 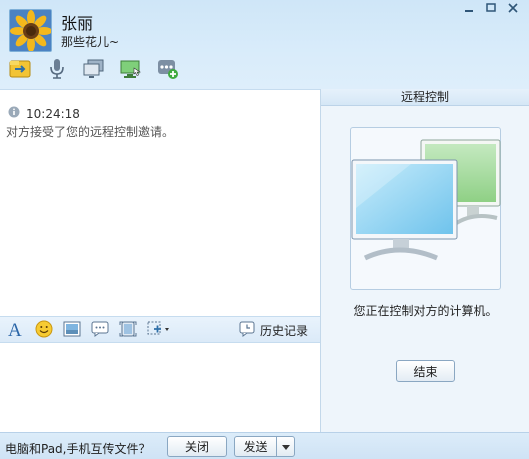 I want to click on maximize-icon, so click(x=491, y=8).